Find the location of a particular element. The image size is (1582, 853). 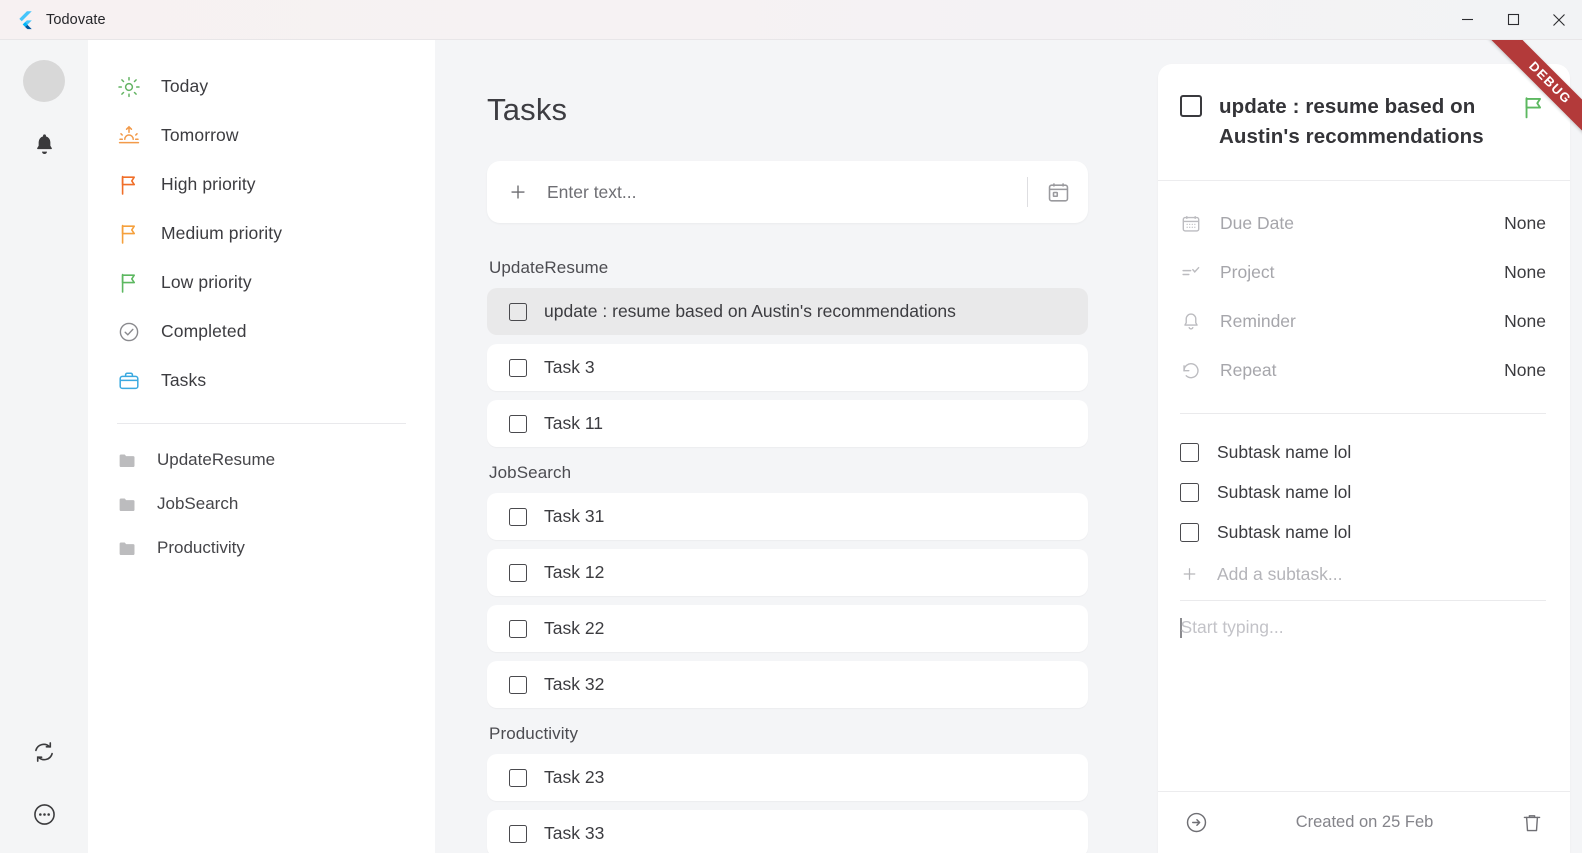

maximize-button is located at coordinates (1513, 19).